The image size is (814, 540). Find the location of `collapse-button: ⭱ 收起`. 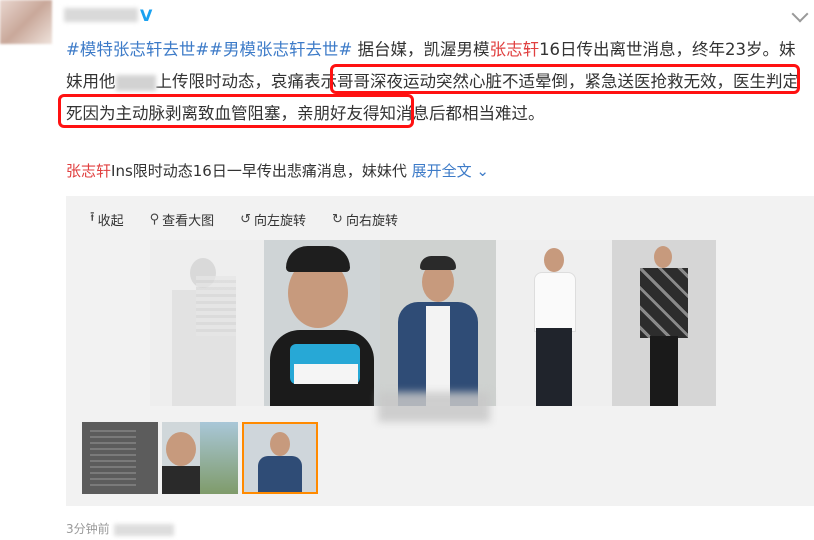

collapse-button: ⭱ 收起 is located at coordinates (107, 219).